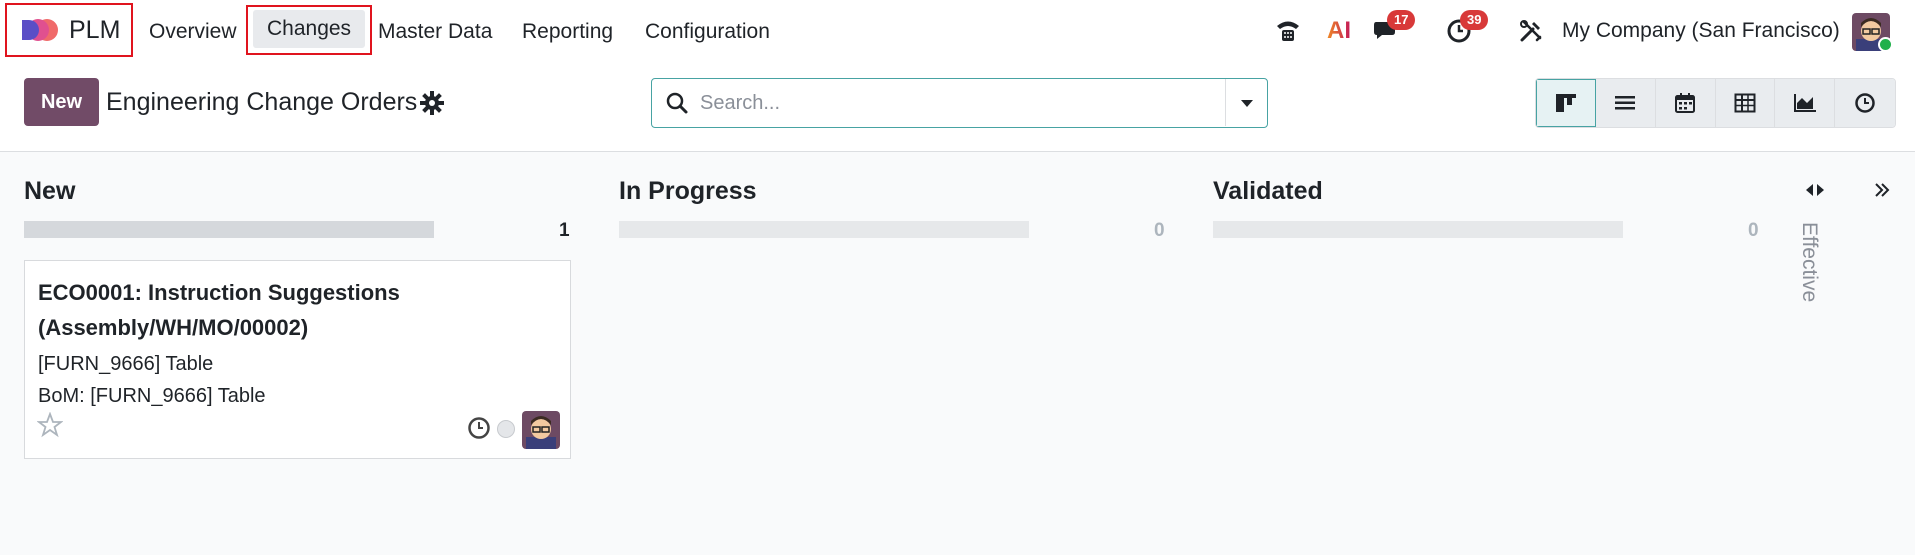 This screenshot has width=1915, height=555. Describe the element at coordinates (950, 103) in the screenshot. I see `search-input` at that location.